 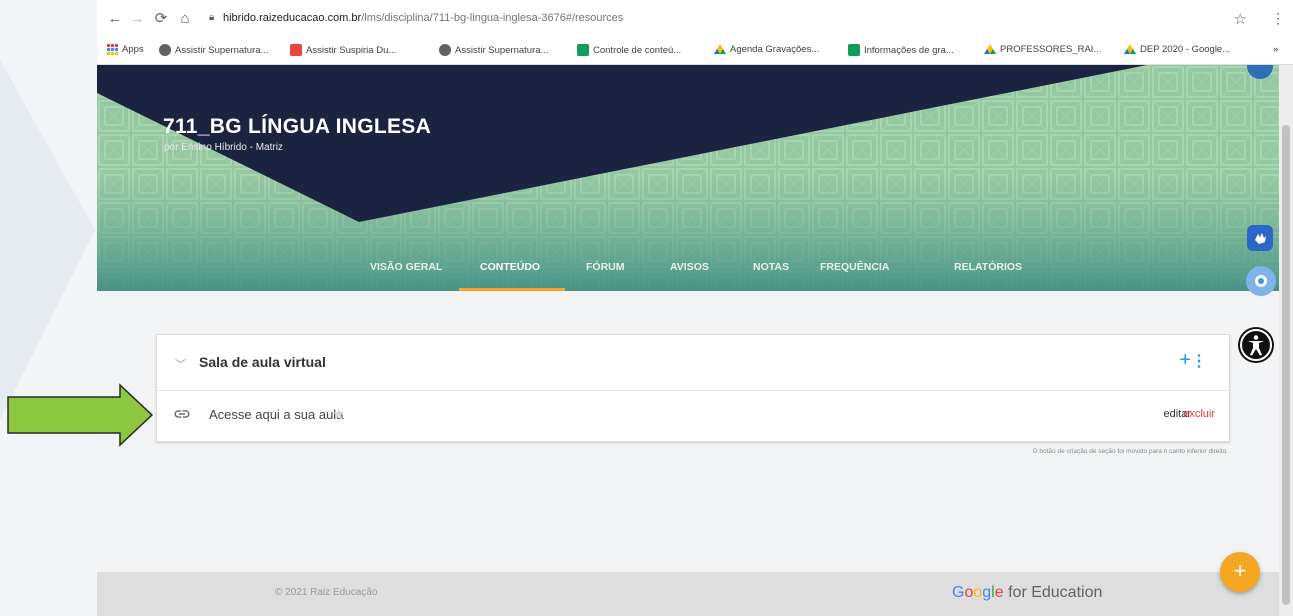 I want to click on bookmark-apps: Apps, so click(x=125, y=49).